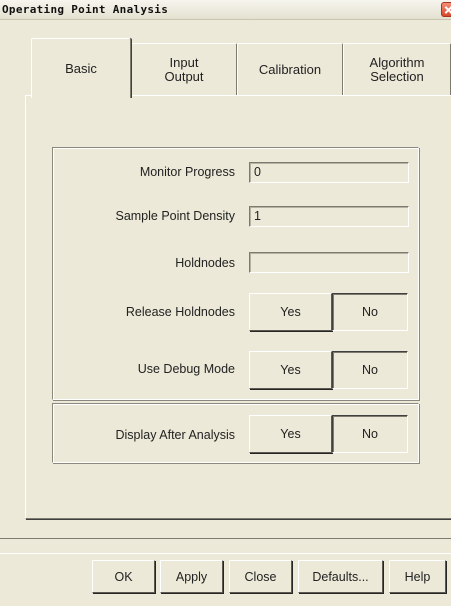 This screenshot has width=451, height=606. Describe the element at coordinates (370, 312) in the screenshot. I see `release-holdnodes-no-button: No` at that location.